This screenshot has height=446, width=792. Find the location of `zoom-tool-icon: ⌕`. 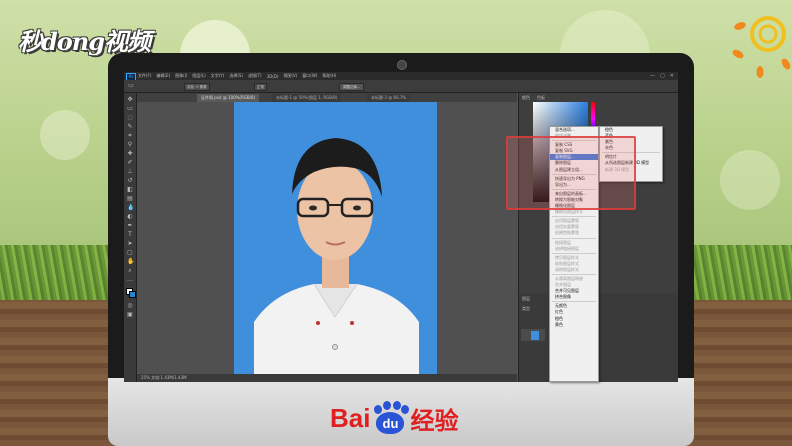

zoom-tool-icon: ⌕ is located at coordinates (130, 271).